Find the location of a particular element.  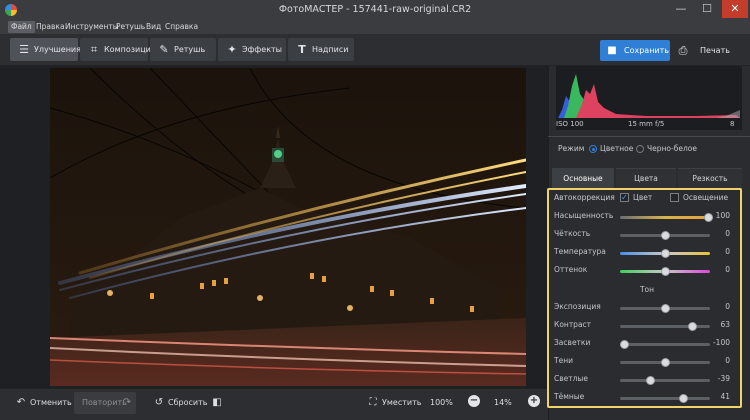

auto-color-label: Цвет is located at coordinates (642, 197).